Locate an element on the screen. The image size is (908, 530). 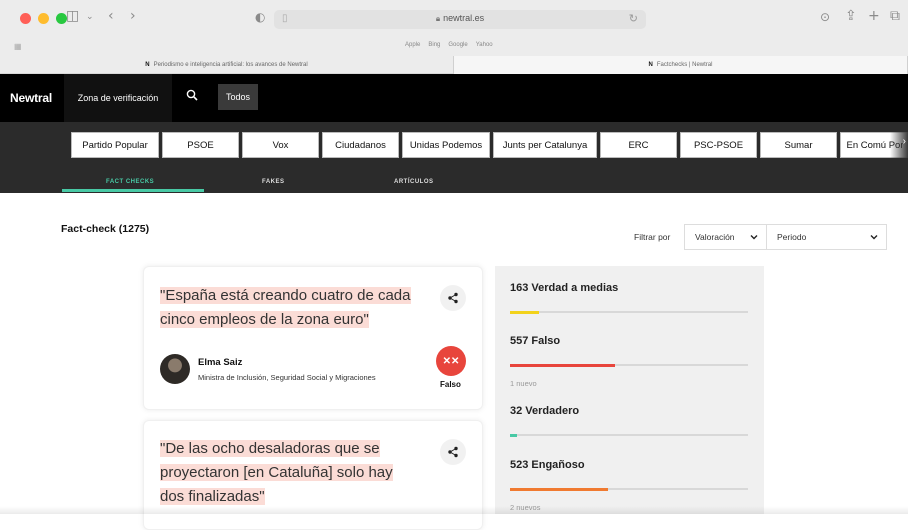
quote-line: "De las ocho desaladoras que se is located at coordinates (270, 448).